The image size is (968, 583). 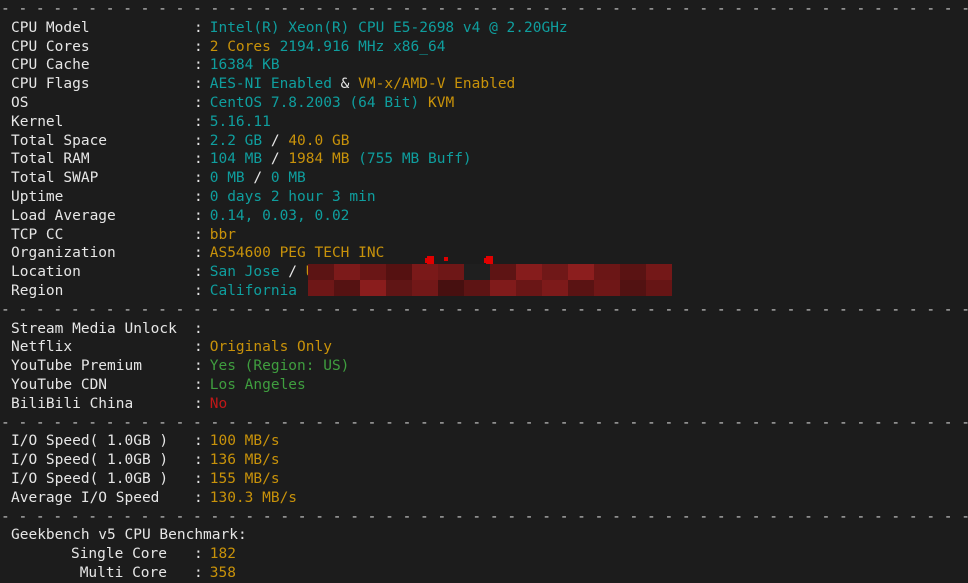 What do you see at coordinates (240, 121) in the screenshot?
I see `system-info-row-value-part: 5.16.11` at bounding box center [240, 121].